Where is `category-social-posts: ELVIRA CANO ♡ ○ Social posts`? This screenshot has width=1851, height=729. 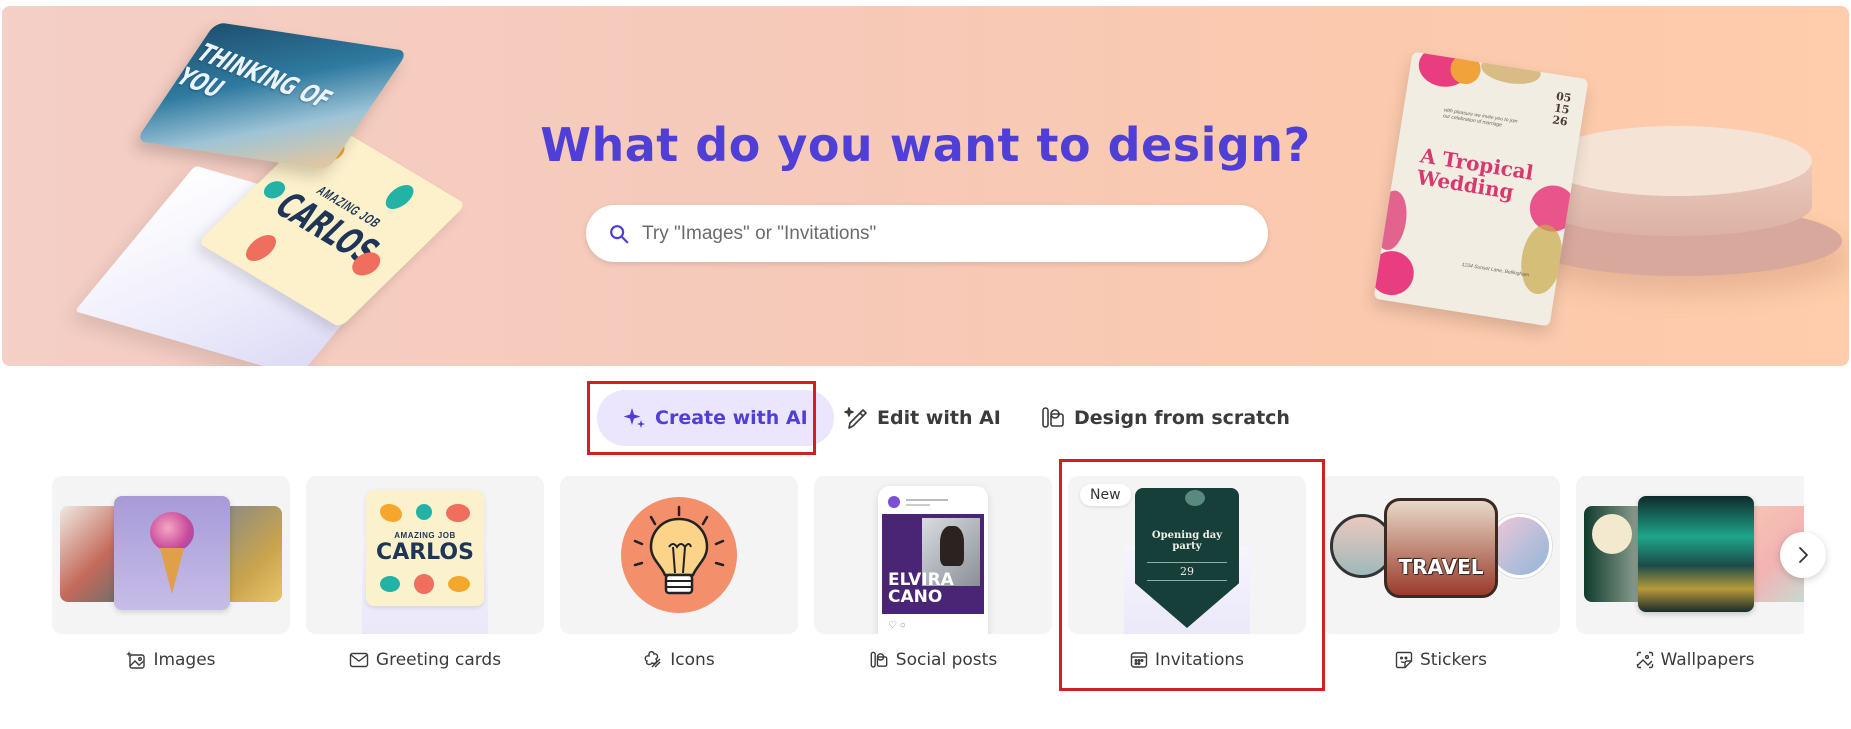
category-social-posts: ELVIRA CANO ♡ ○ Social posts is located at coordinates (933, 574).